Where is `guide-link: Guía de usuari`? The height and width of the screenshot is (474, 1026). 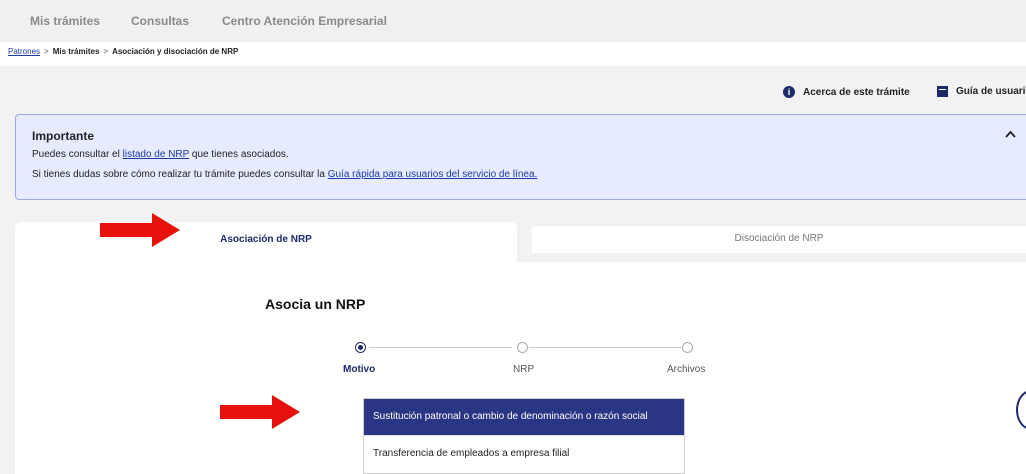
guide-link: Guía de usuari is located at coordinates (981, 91).